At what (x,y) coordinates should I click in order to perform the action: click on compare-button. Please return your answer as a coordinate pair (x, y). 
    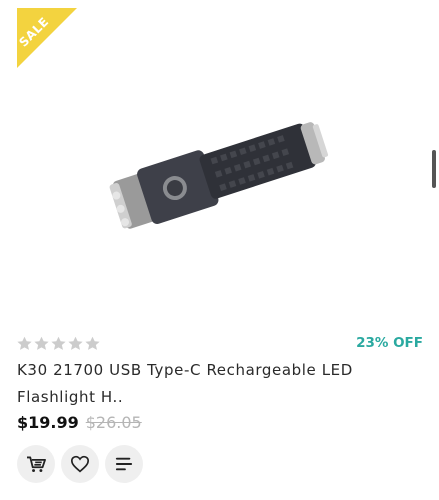
    Looking at the image, I should click on (124, 464).